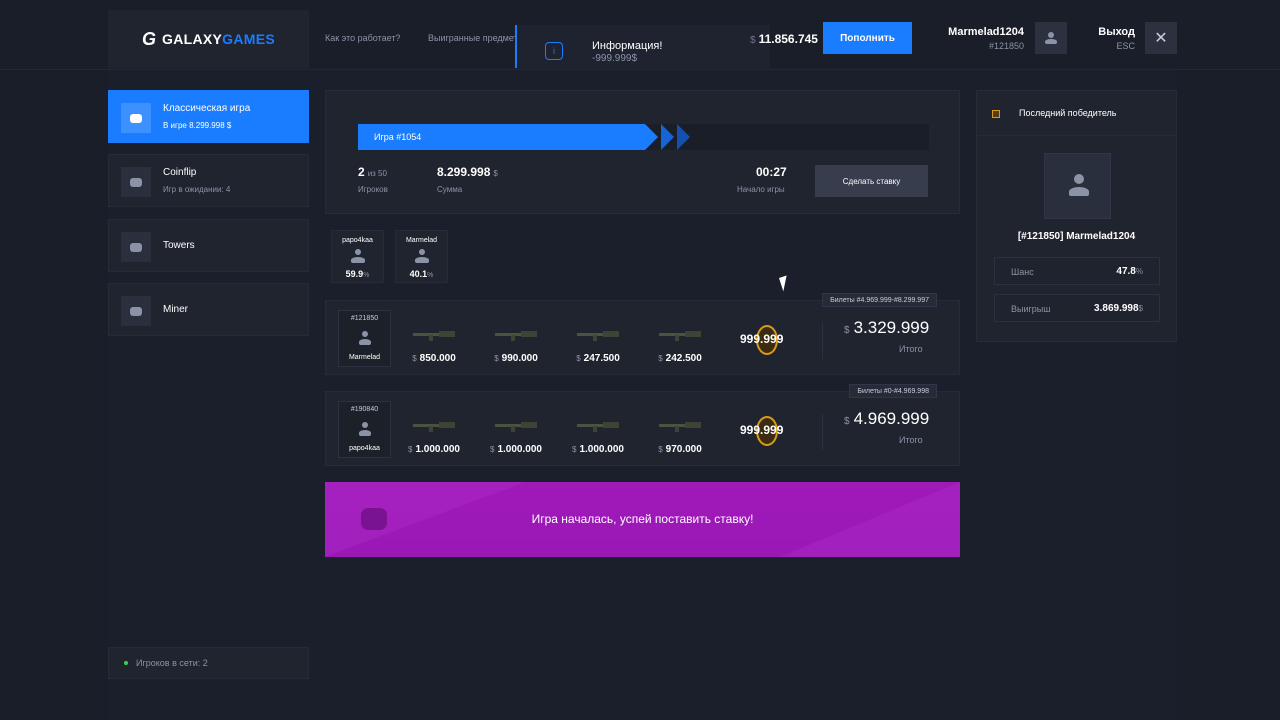 The width and height of the screenshot is (1280, 720). Describe the element at coordinates (421, 274) in the screenshot. I see `player-chance-value: 40.1%` at that location.